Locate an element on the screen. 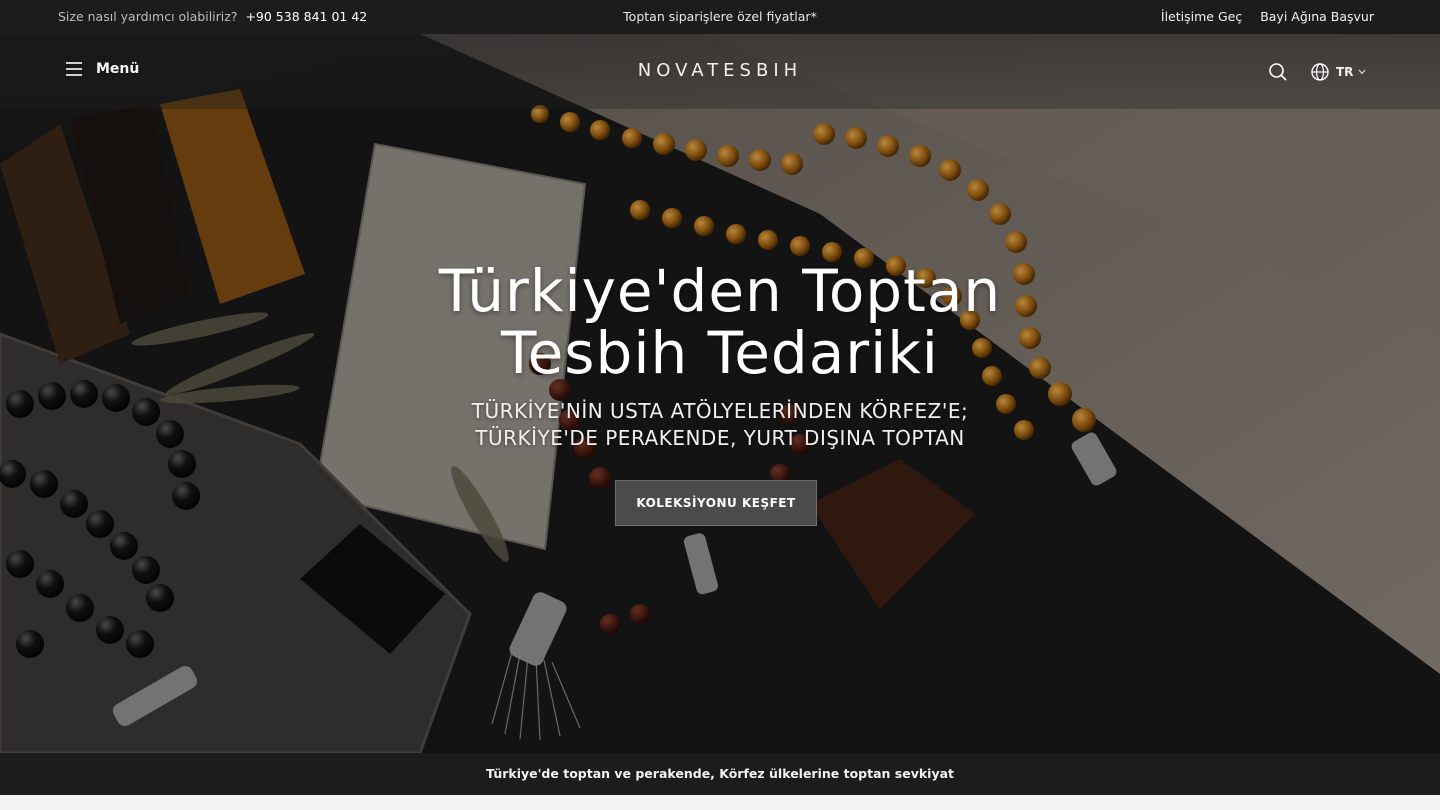  hero-subtitle-line-2: TÜRKİYE'DE PERAKENDE, YURT DIŞINA TOPTAN is located at coordinates (720, 438).